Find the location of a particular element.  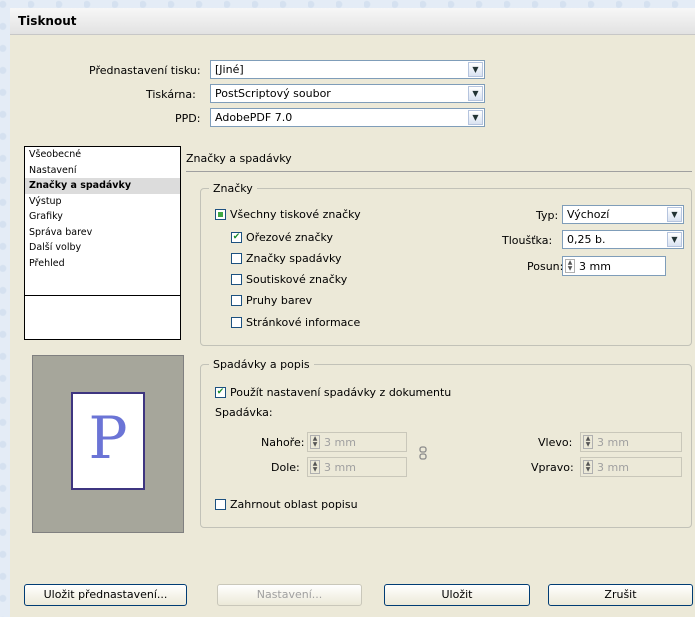

bleed-right-field: ▲ ▼ 3 mm is located at coordinates (631, 467).